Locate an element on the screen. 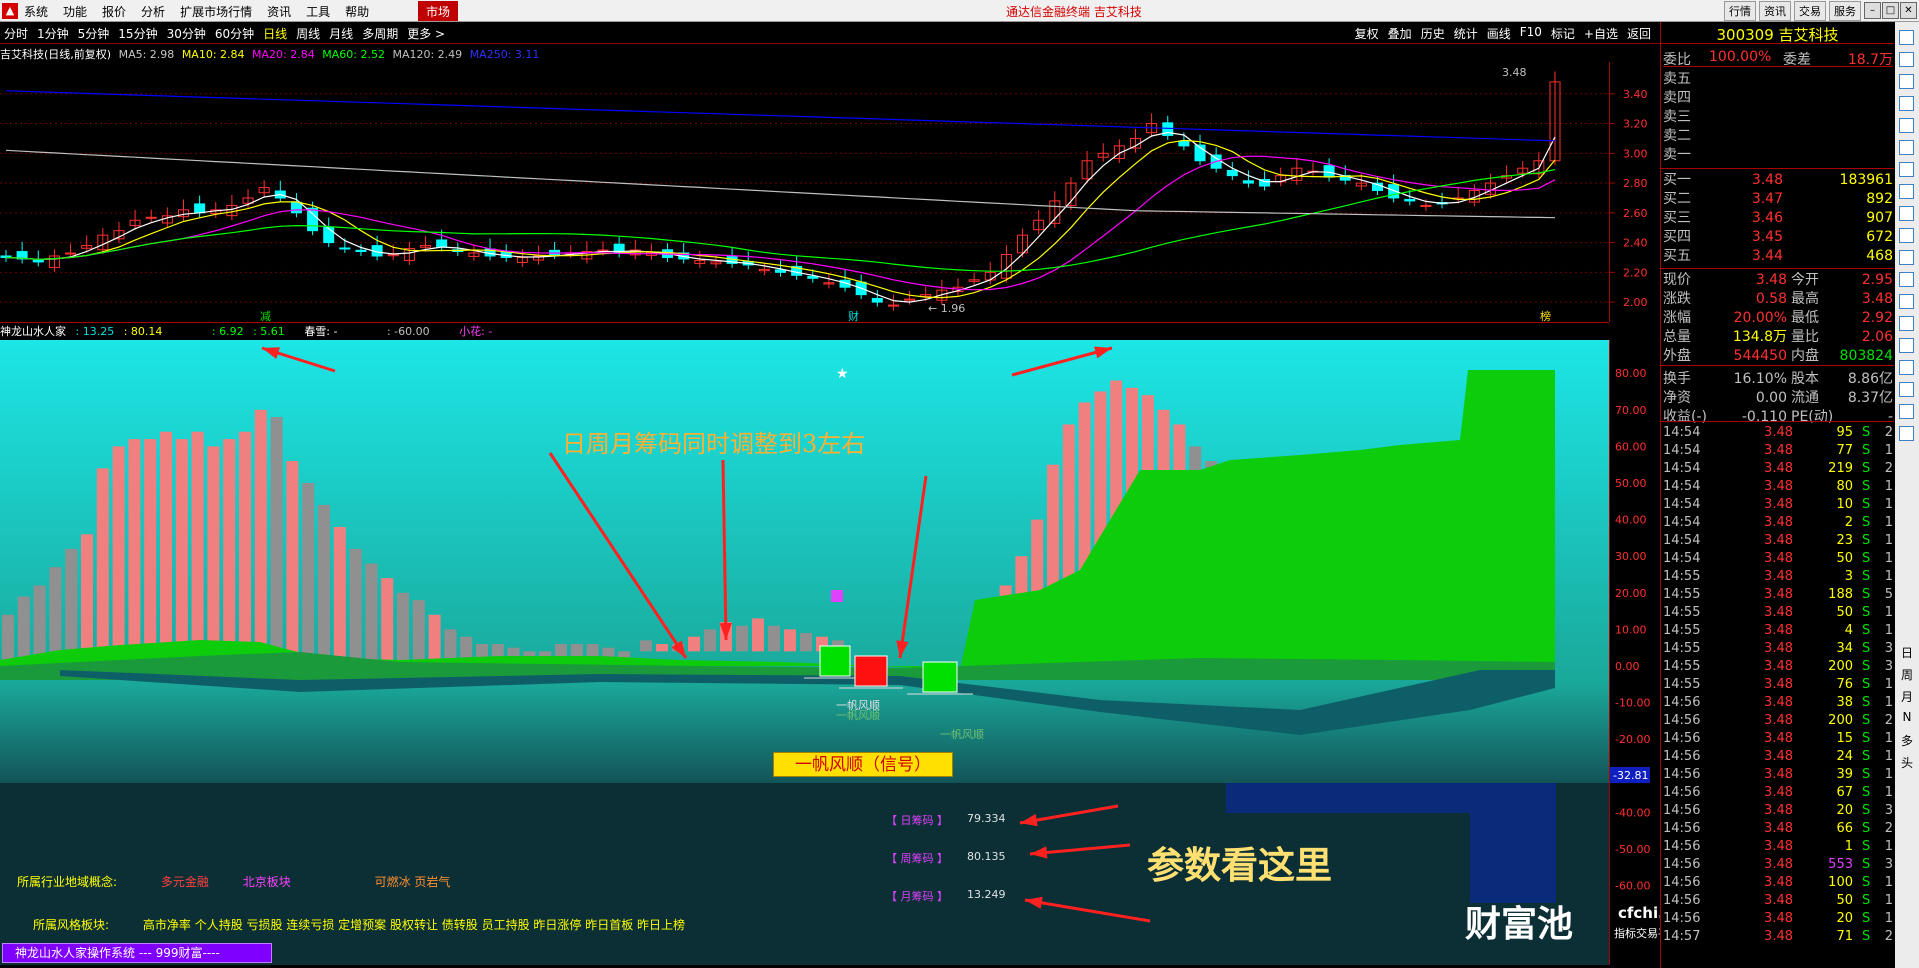  doc-icon is located at coordinates (1906, 213).